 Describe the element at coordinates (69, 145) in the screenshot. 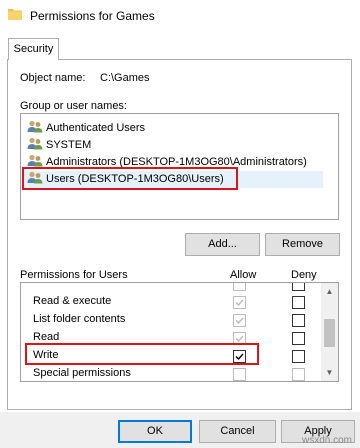

I see `list-item-label: SYSTEM` at that location.